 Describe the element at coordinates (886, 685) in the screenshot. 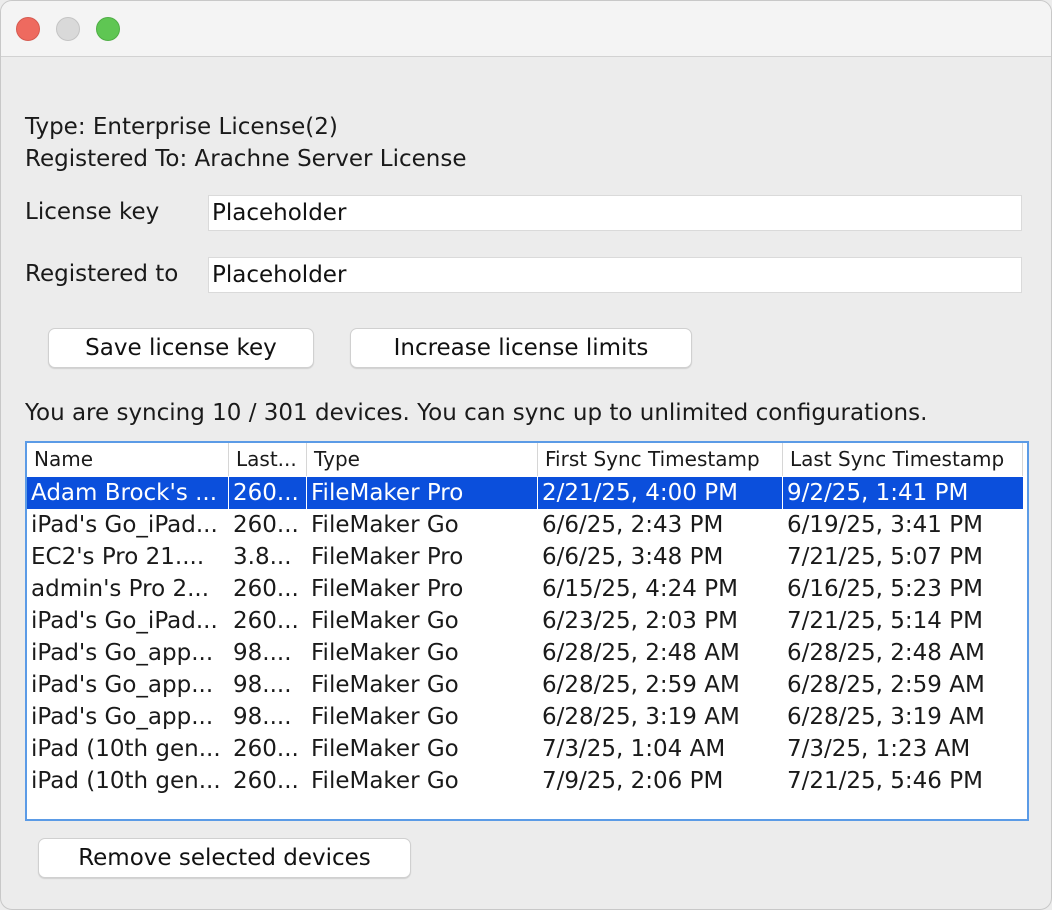

I see `cell-last-sync: 6/28/25, 2:59 AM` at that location.